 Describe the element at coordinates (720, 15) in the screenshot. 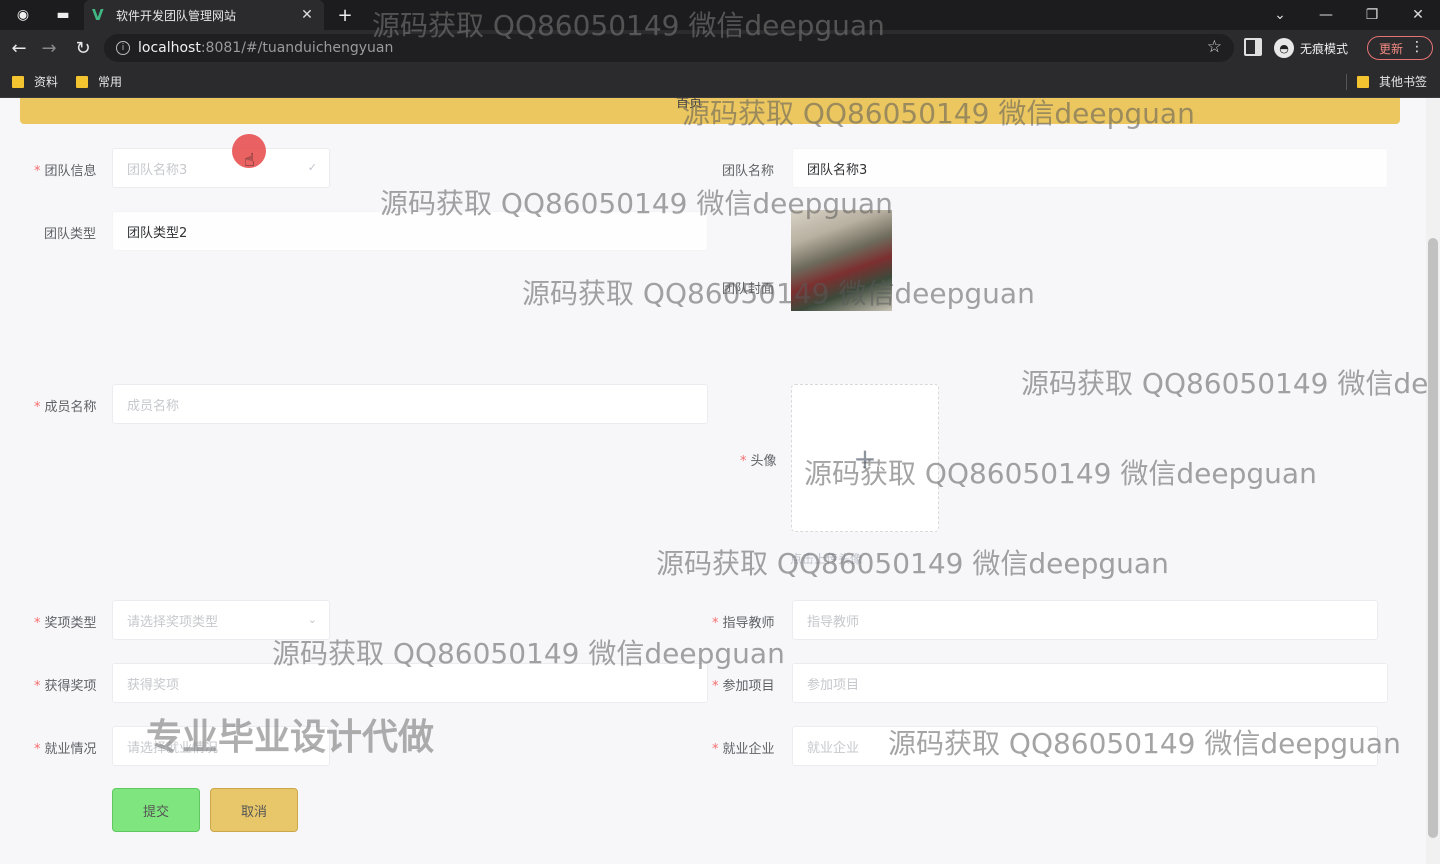

I see `browser-tab-strip: ◉ ▬ V 软件开发团队管理网站 ✕ + ⌄ — ❐ ✕` at that location.